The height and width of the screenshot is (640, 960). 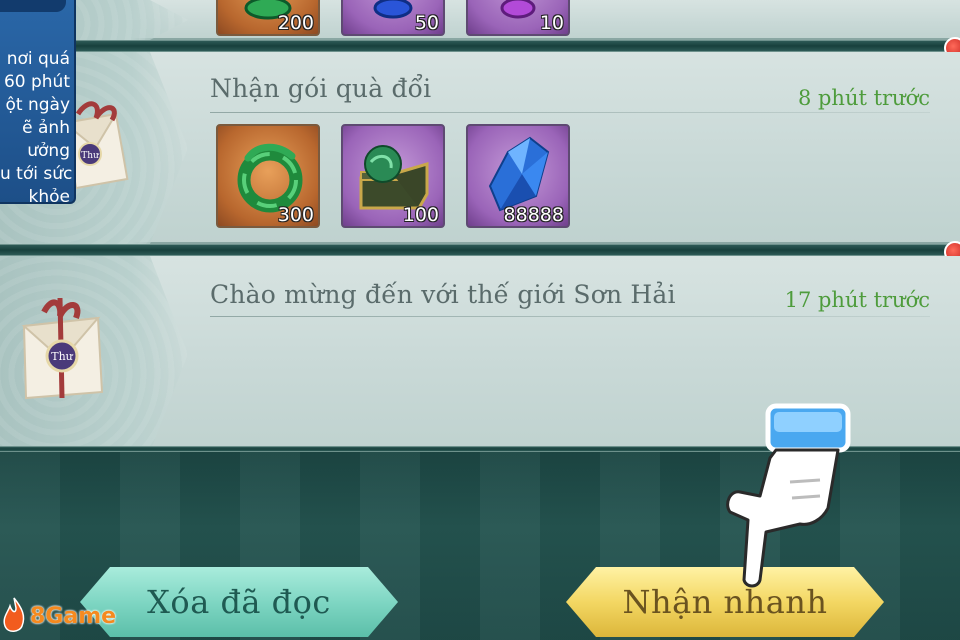 What do you see at coordinates (518, 176) in the screenshot?
I see `item-slot: 88888` at bounding box center [518, 176].